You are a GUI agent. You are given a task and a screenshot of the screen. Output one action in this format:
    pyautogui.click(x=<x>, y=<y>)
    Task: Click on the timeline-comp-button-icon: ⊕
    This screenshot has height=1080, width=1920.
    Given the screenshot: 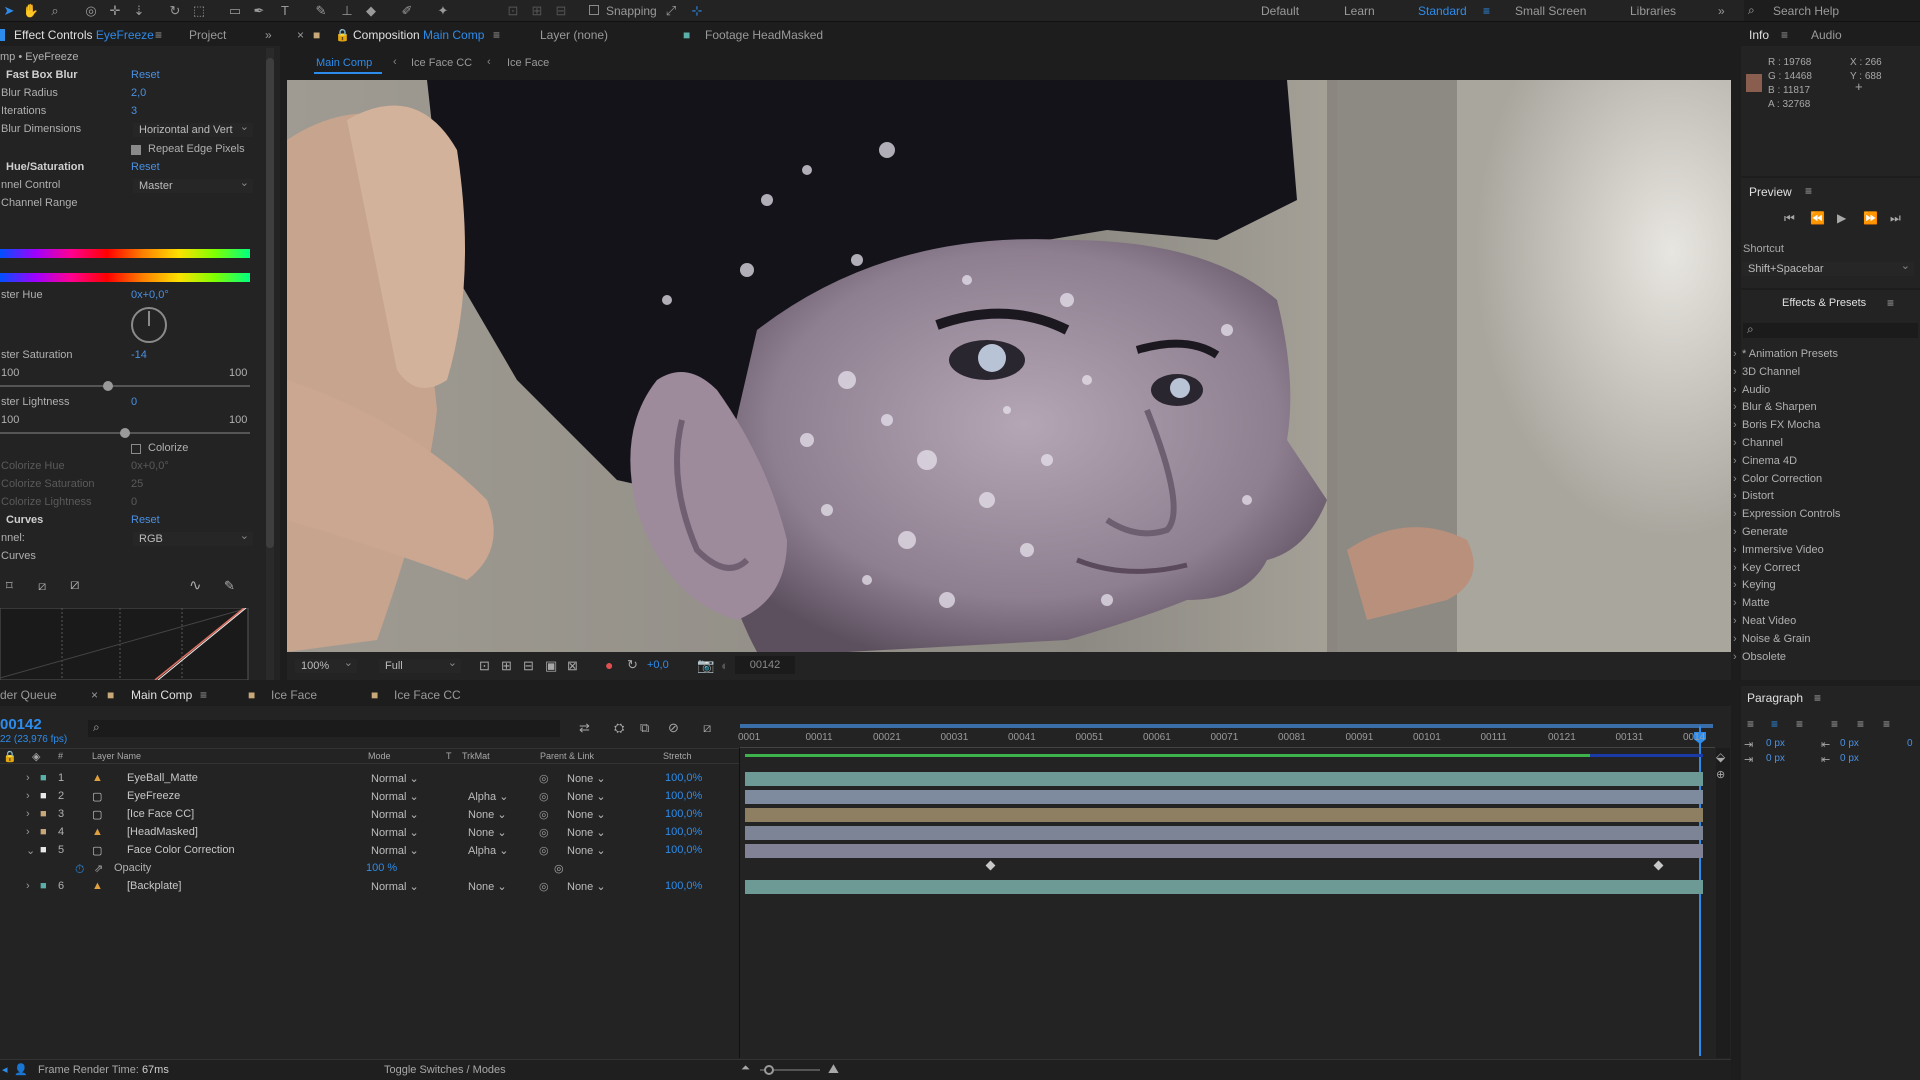 What is the action you would take?
    pyautogui.click(x=1720, y=774)
    